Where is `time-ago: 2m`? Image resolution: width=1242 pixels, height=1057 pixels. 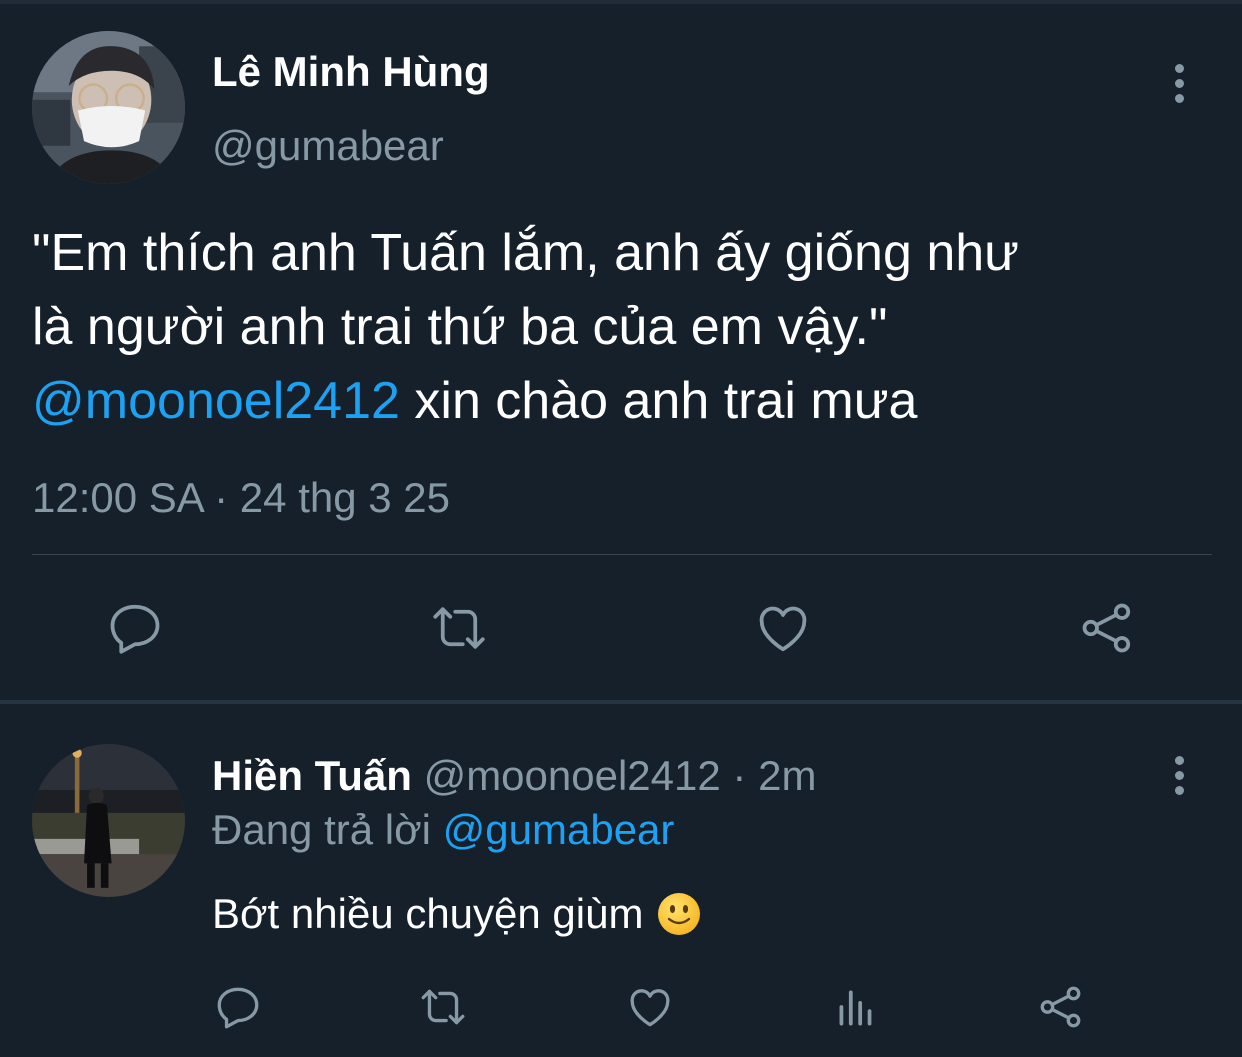 time-ago: 2m is located at coordinates (787, 775).